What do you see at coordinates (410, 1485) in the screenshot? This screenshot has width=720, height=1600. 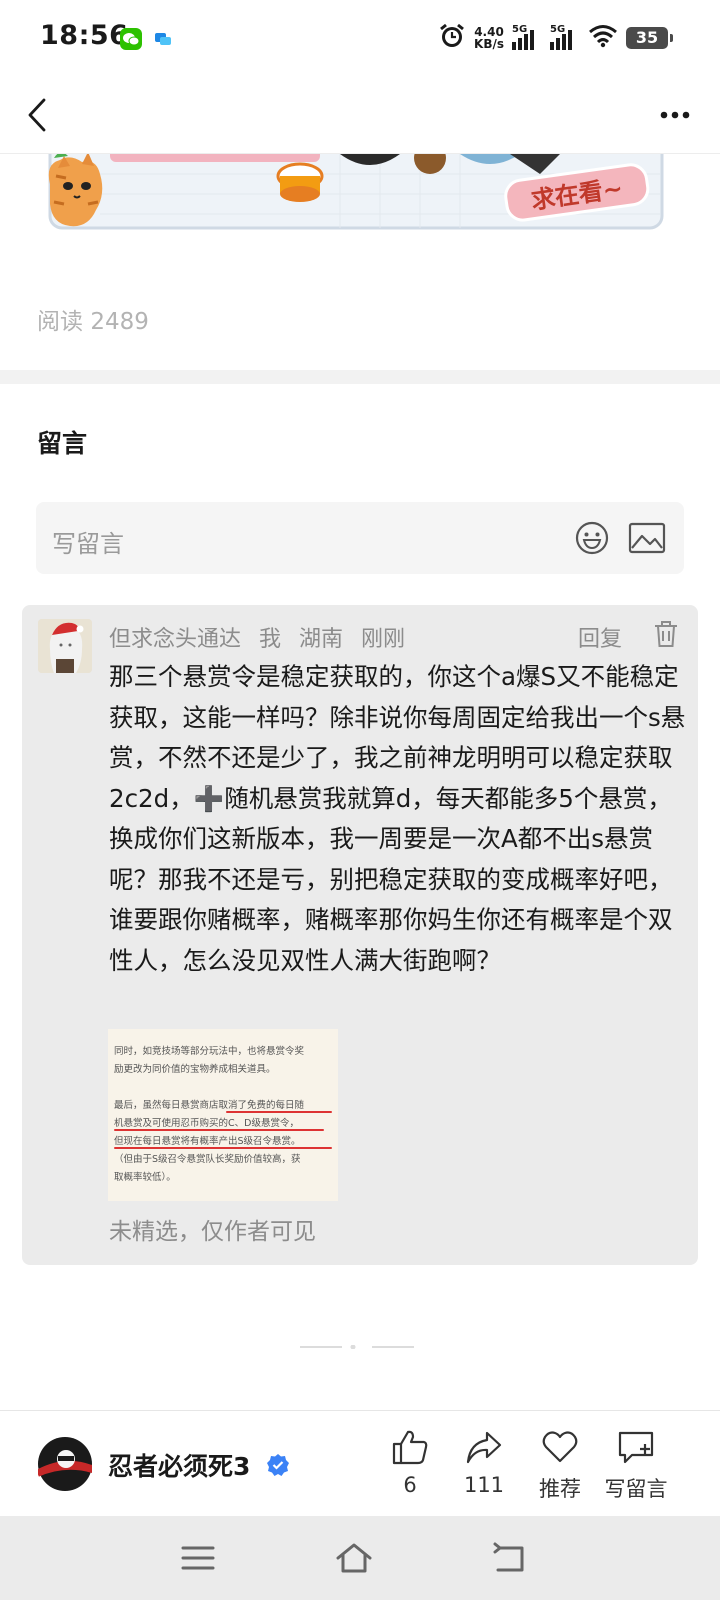 I see `like-count: 6` at bounding box center [410, 1485].